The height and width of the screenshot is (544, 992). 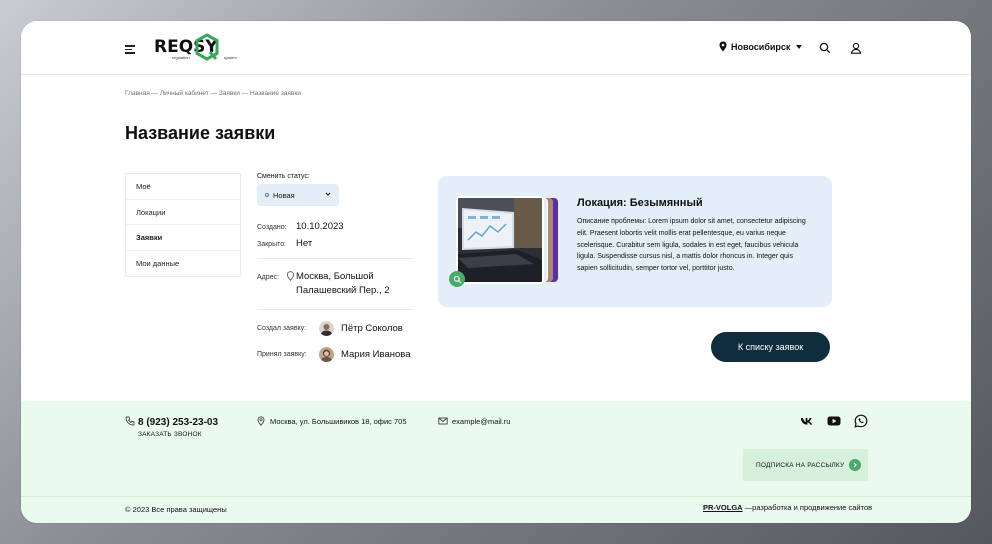 What do you see at coordinates (376, 354) in the screenshot?
I see `acceptor-name: Мария Иванова` at bounding box center [376, 354].